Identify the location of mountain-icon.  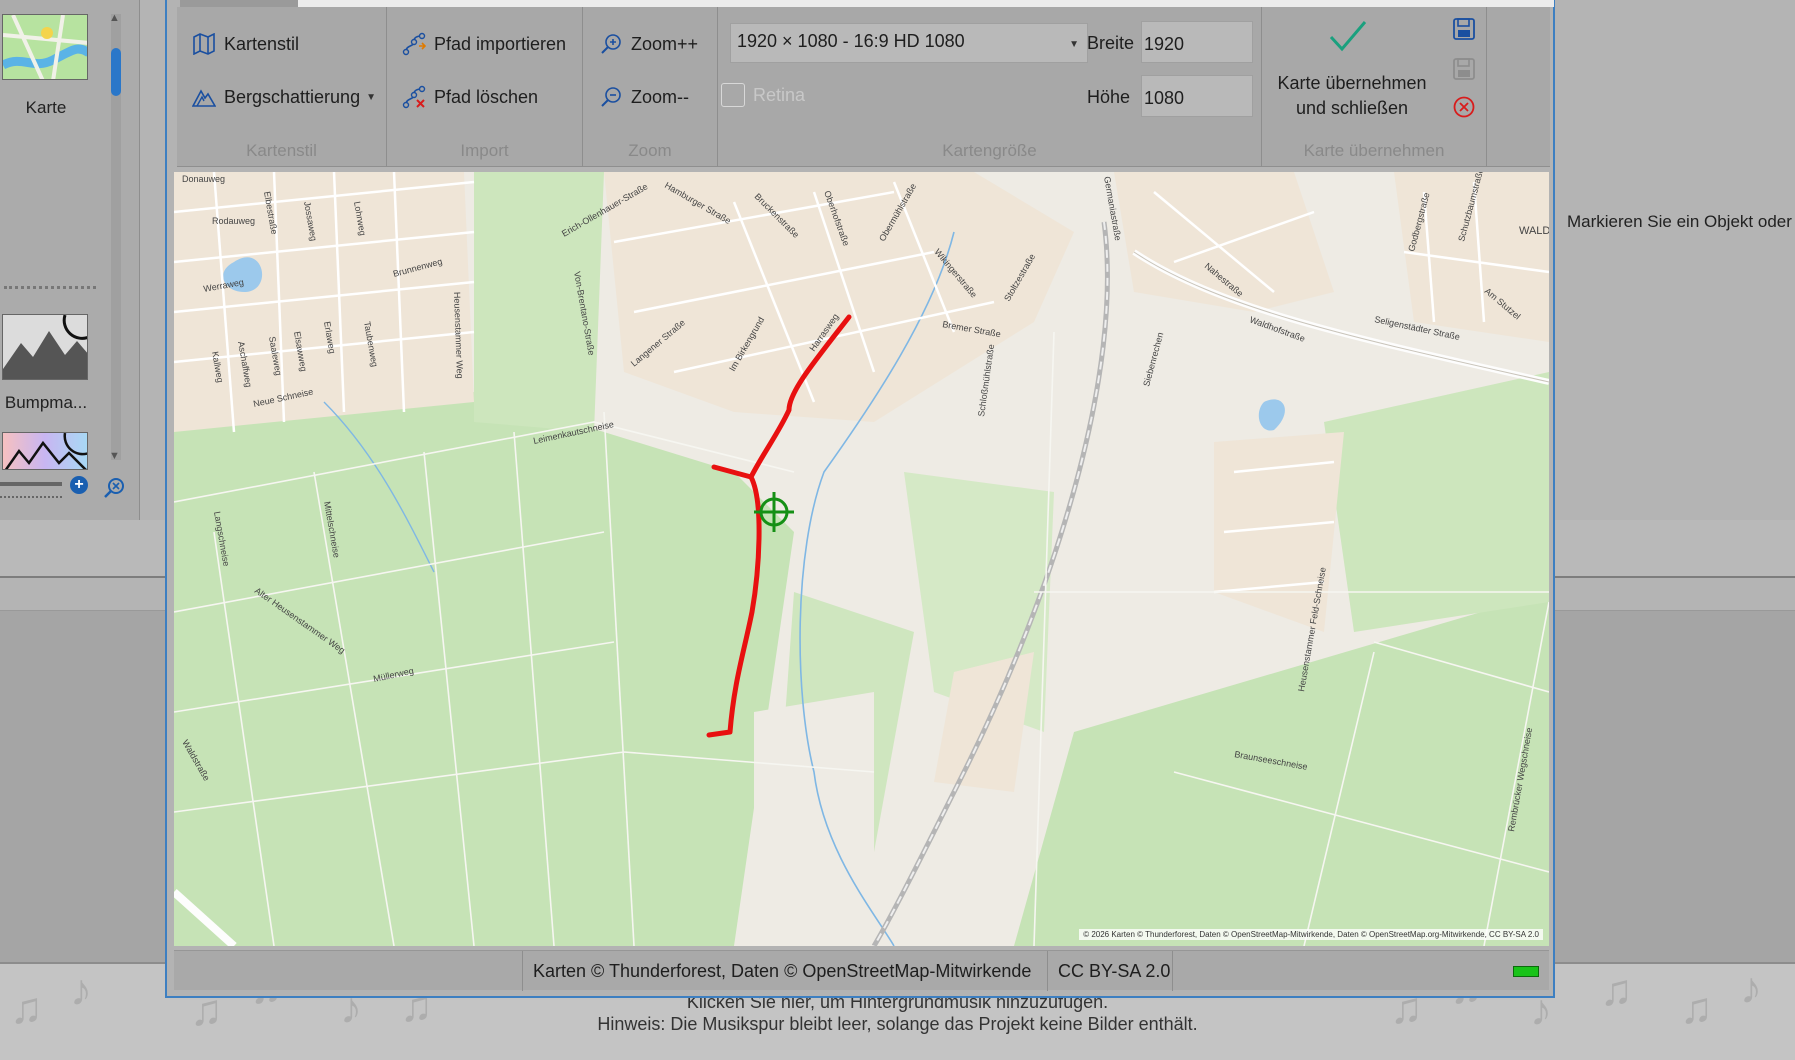
(45, 347).